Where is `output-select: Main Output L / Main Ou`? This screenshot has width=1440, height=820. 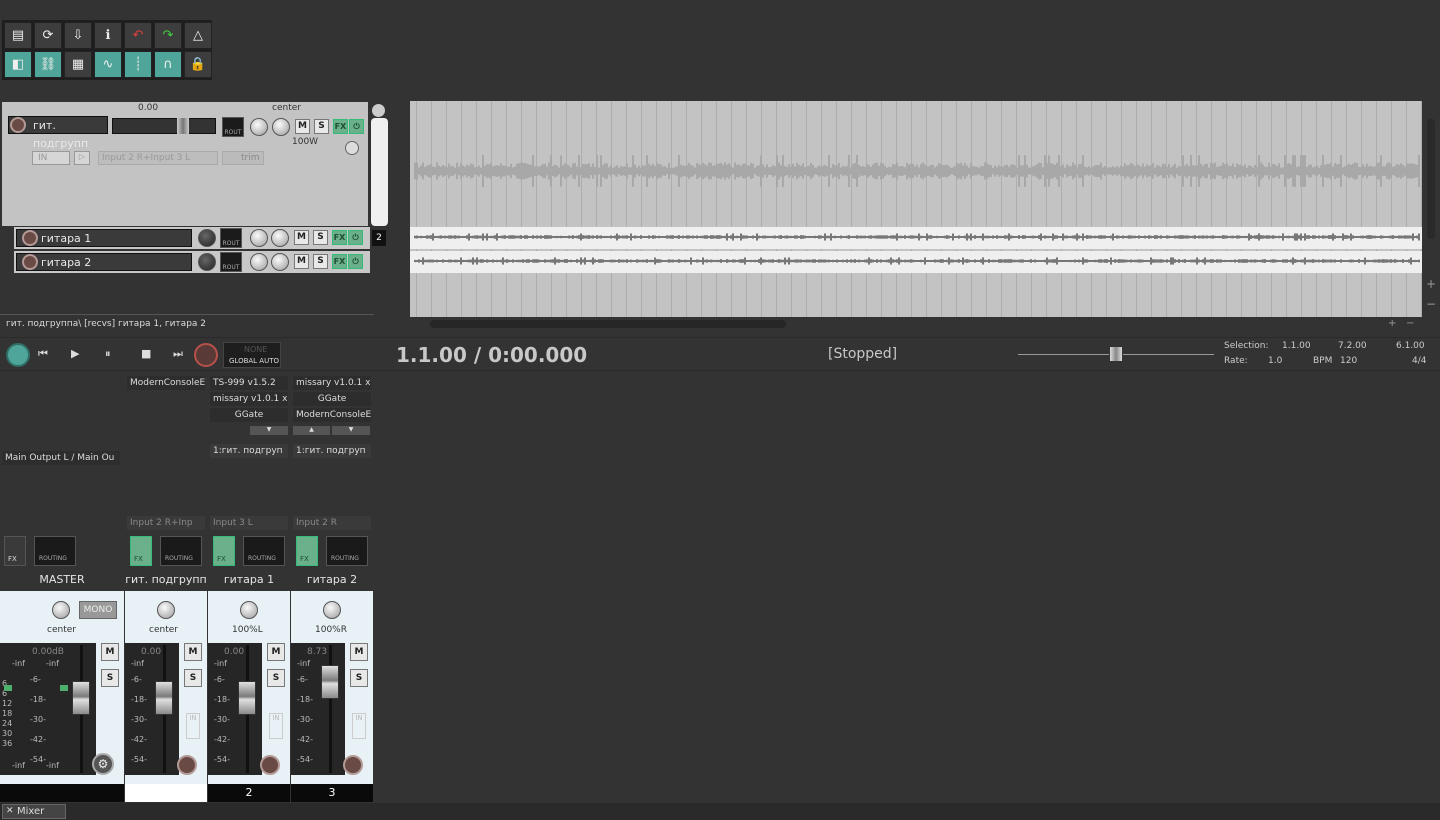
output-select: Main Output L / Main Ou is located at coordinates (61, 458).